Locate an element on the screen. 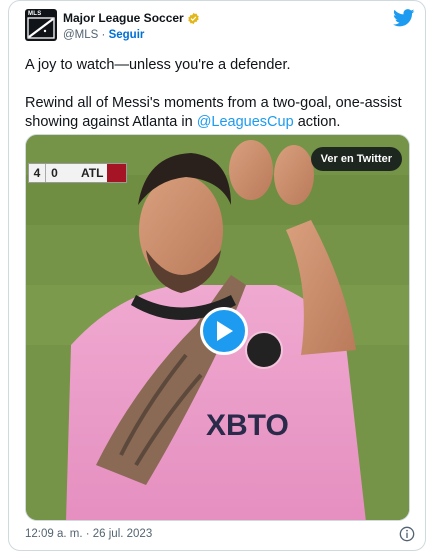 This screenshot has width=434, height=553. view-on-twitter-button: Ver en Twitter is located at coordinates (356, 159).